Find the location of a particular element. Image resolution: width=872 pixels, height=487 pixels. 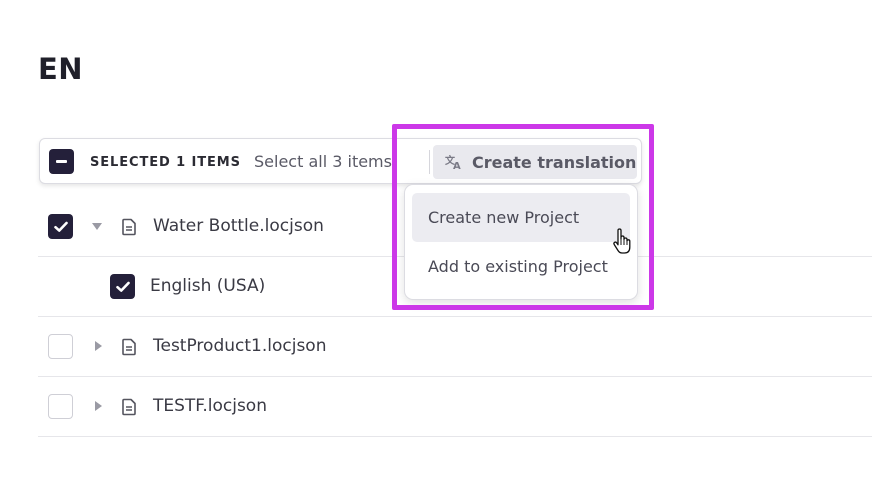

create-translation-button: 文 A Create translation is located at coordinates (535, 162).